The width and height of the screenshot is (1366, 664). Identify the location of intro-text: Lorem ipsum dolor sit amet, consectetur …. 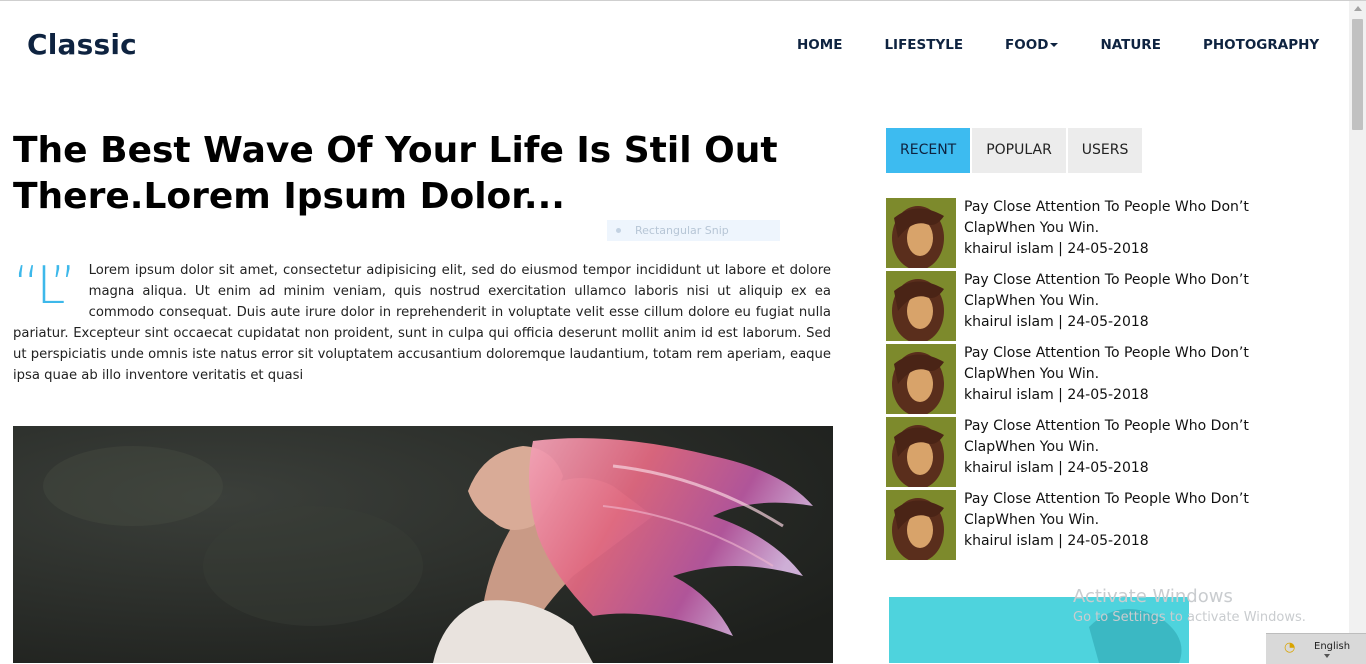
(422, 323).